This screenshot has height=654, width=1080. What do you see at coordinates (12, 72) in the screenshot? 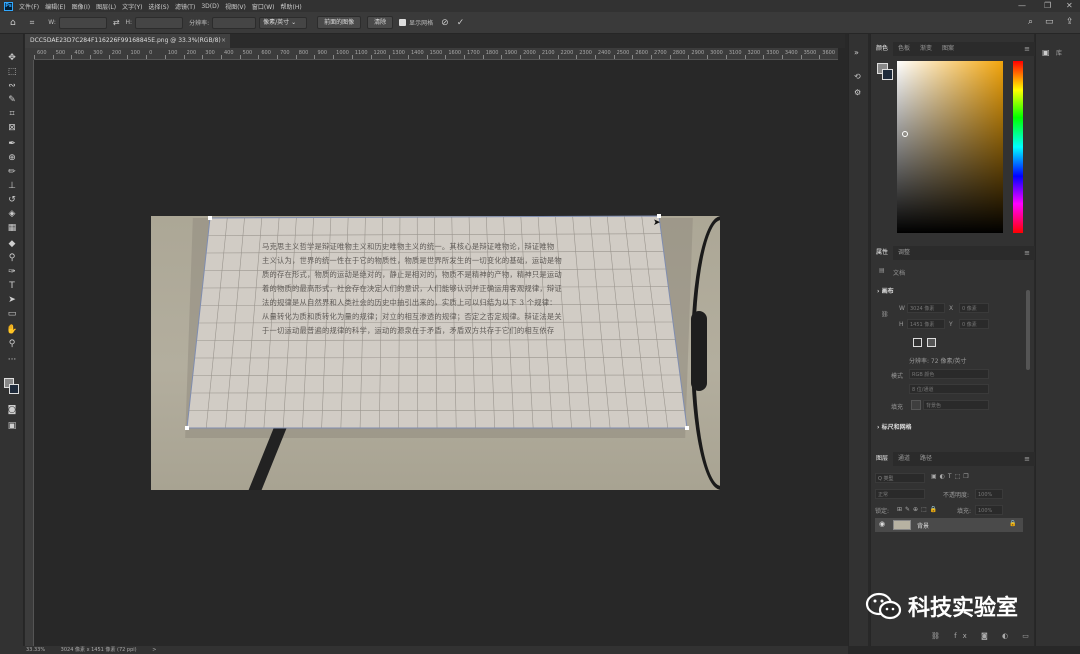
I see `marquee-tool-icon: ⬚` at bounding box center [12, 72].